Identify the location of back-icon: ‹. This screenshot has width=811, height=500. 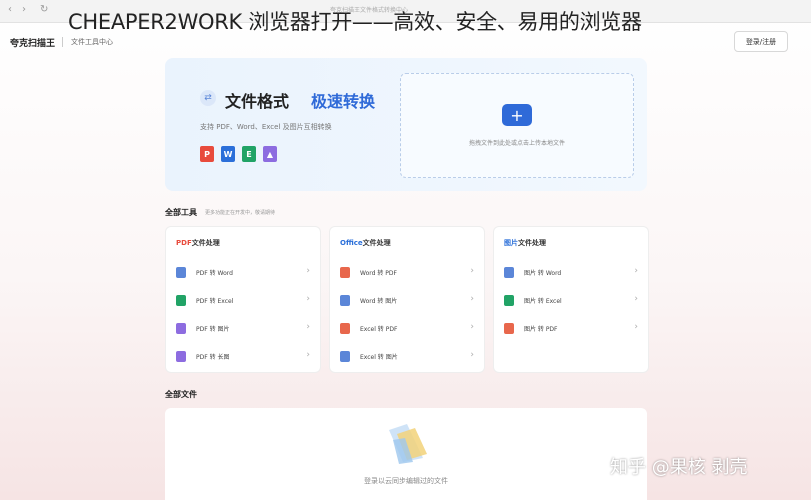
(10, 9).